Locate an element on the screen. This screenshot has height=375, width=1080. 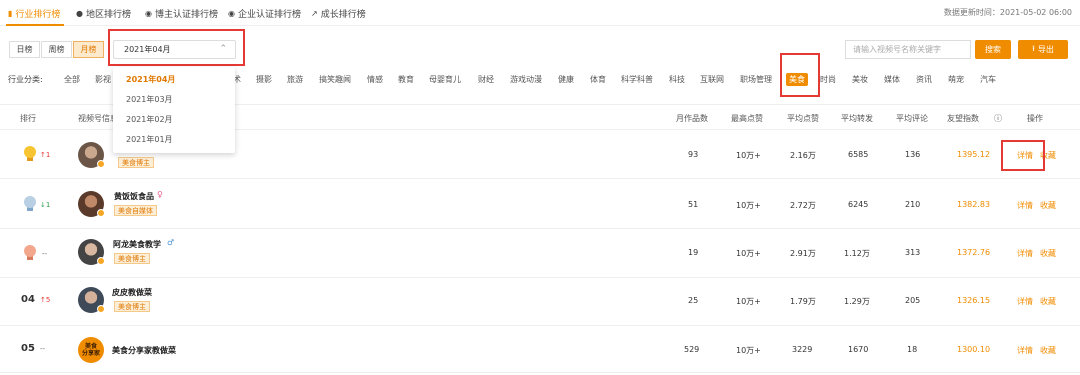
month-dropdown: 2021年04月 2021年03月 2021年02月 2021年01月 is located at coordinates (174, 110).